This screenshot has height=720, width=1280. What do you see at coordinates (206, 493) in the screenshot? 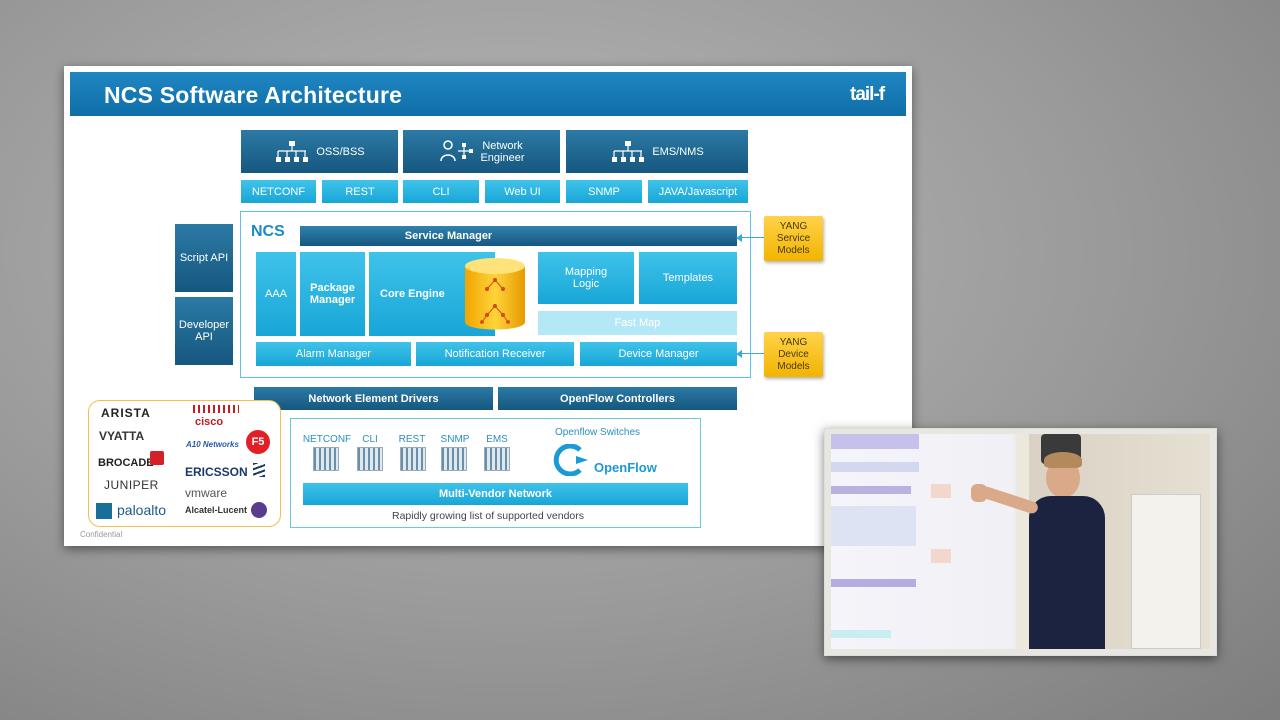
I see `vendor-vmware: vmware` at bounding box center [206, 493].